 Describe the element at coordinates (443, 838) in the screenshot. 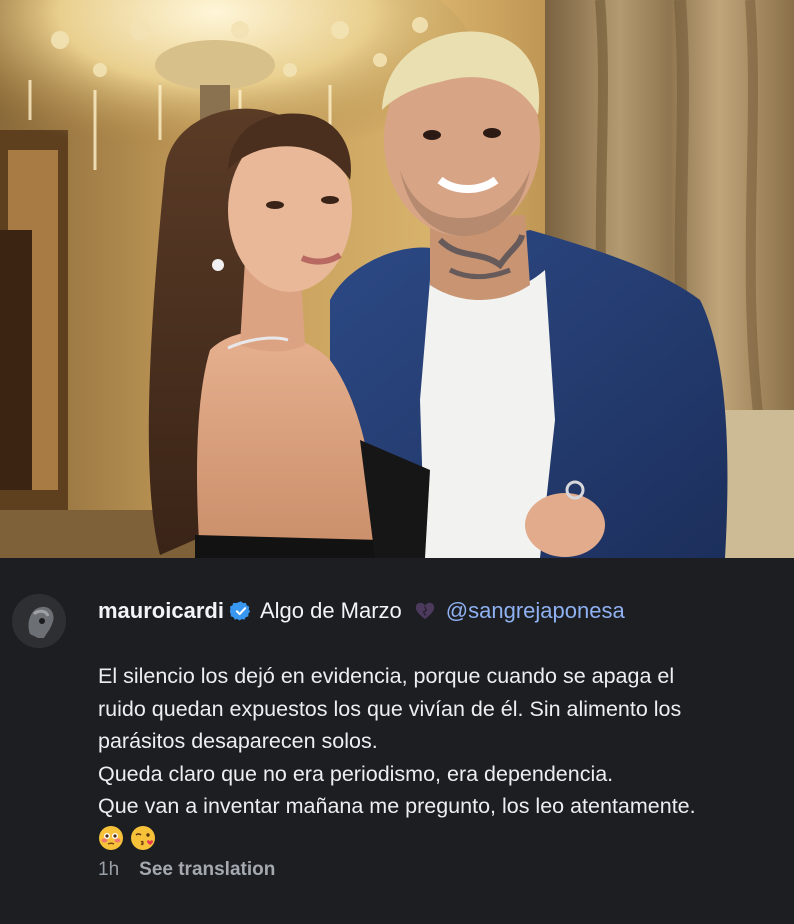

I see `emoji-row` at that location.